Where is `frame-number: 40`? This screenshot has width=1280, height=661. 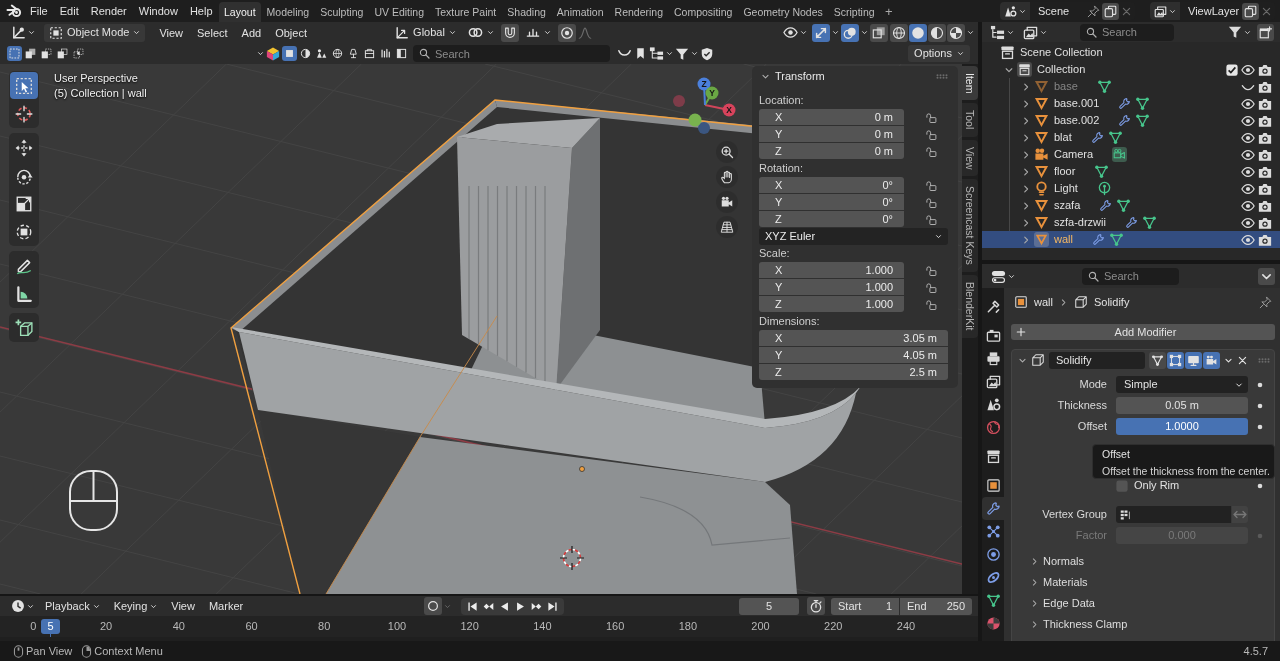 frame-number: 40 is located at coordinates (178, 626).